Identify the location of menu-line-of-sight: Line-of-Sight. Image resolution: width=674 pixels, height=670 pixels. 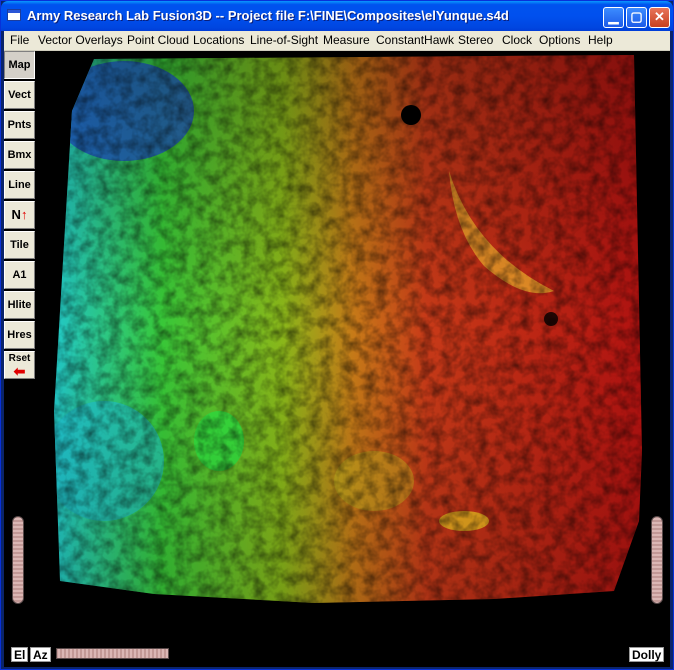
(284, 40).